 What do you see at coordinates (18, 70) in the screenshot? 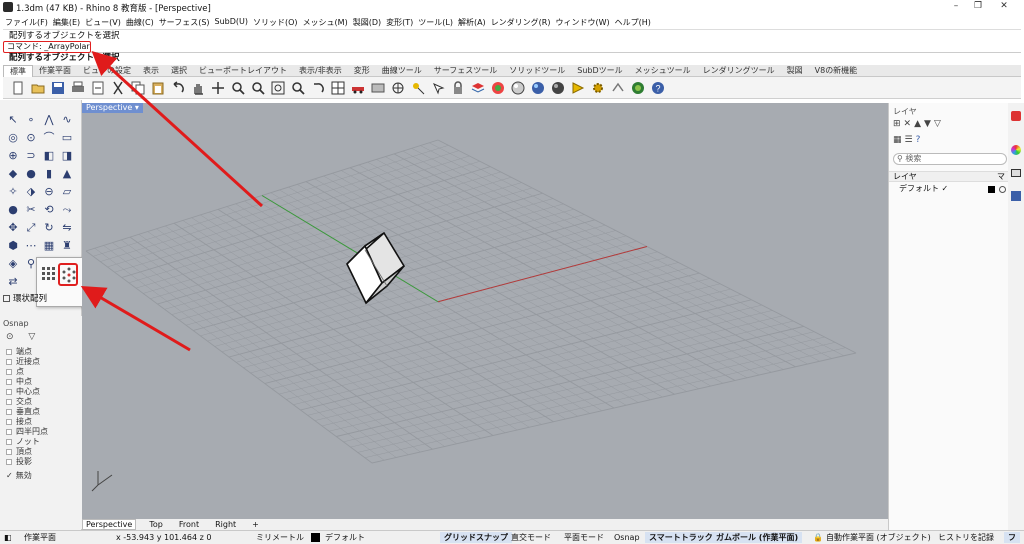
I see `tab-standard: 標準` at bounding box center [18, 70].